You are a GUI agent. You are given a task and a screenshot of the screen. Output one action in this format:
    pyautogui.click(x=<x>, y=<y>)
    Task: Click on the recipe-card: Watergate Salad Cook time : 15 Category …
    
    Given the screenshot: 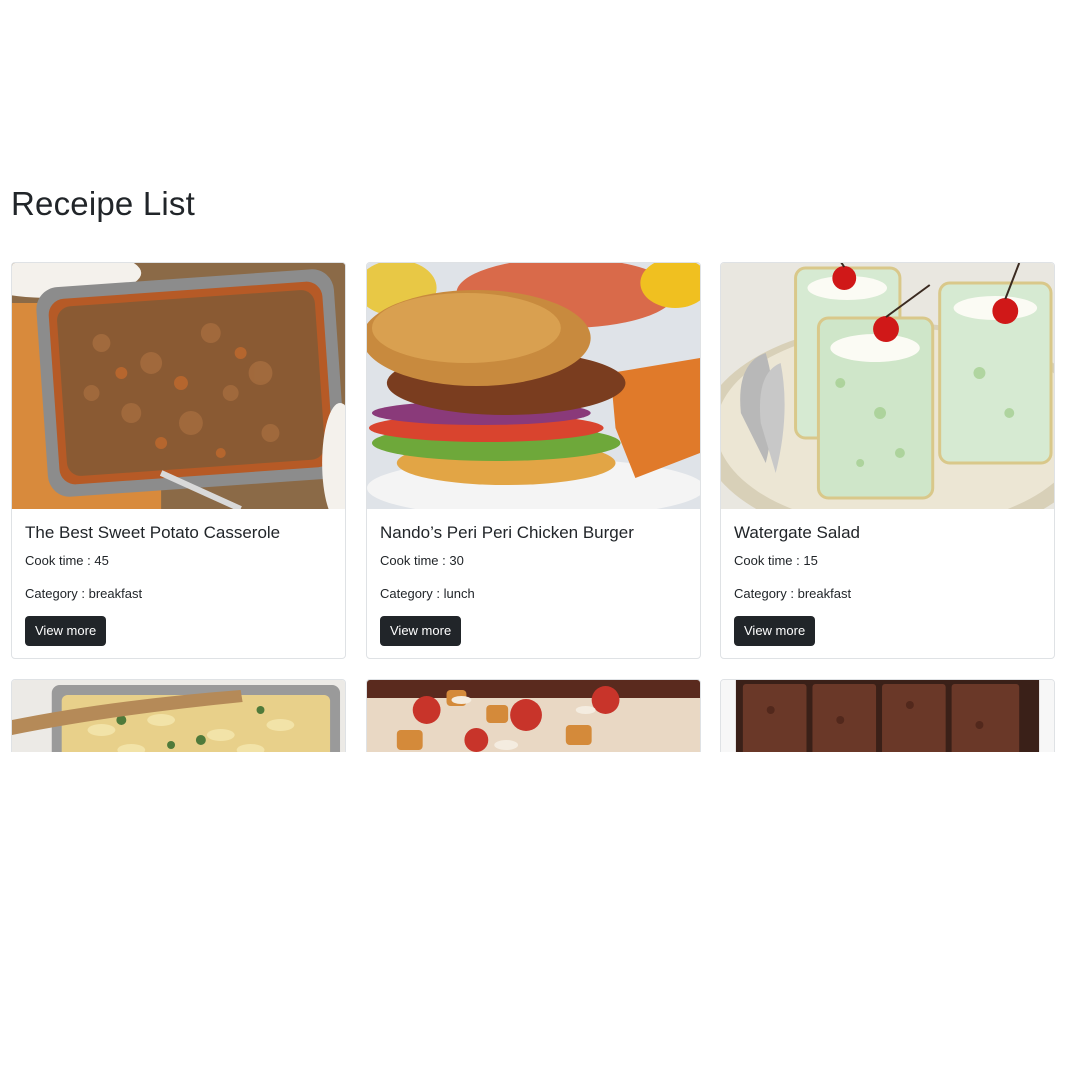 What is the action you would take?
    pyautogui.click(x=887, y=460)
    